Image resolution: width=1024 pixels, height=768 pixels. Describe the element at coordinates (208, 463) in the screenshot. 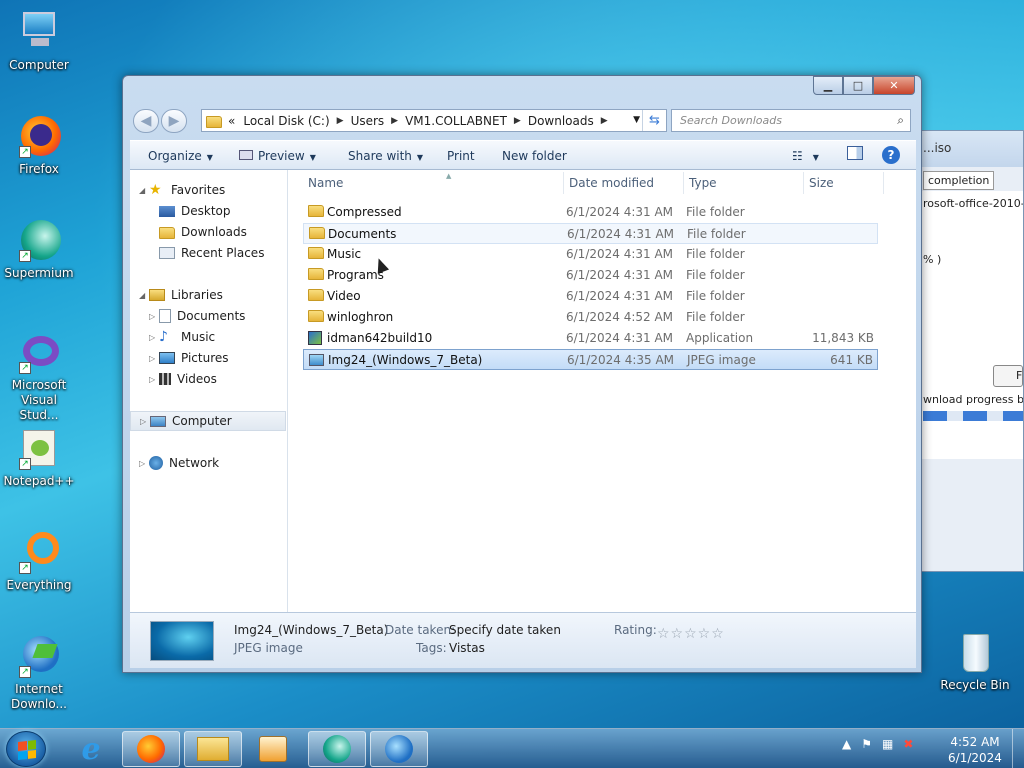

I see `nav-network: ▷ Network` at that location.